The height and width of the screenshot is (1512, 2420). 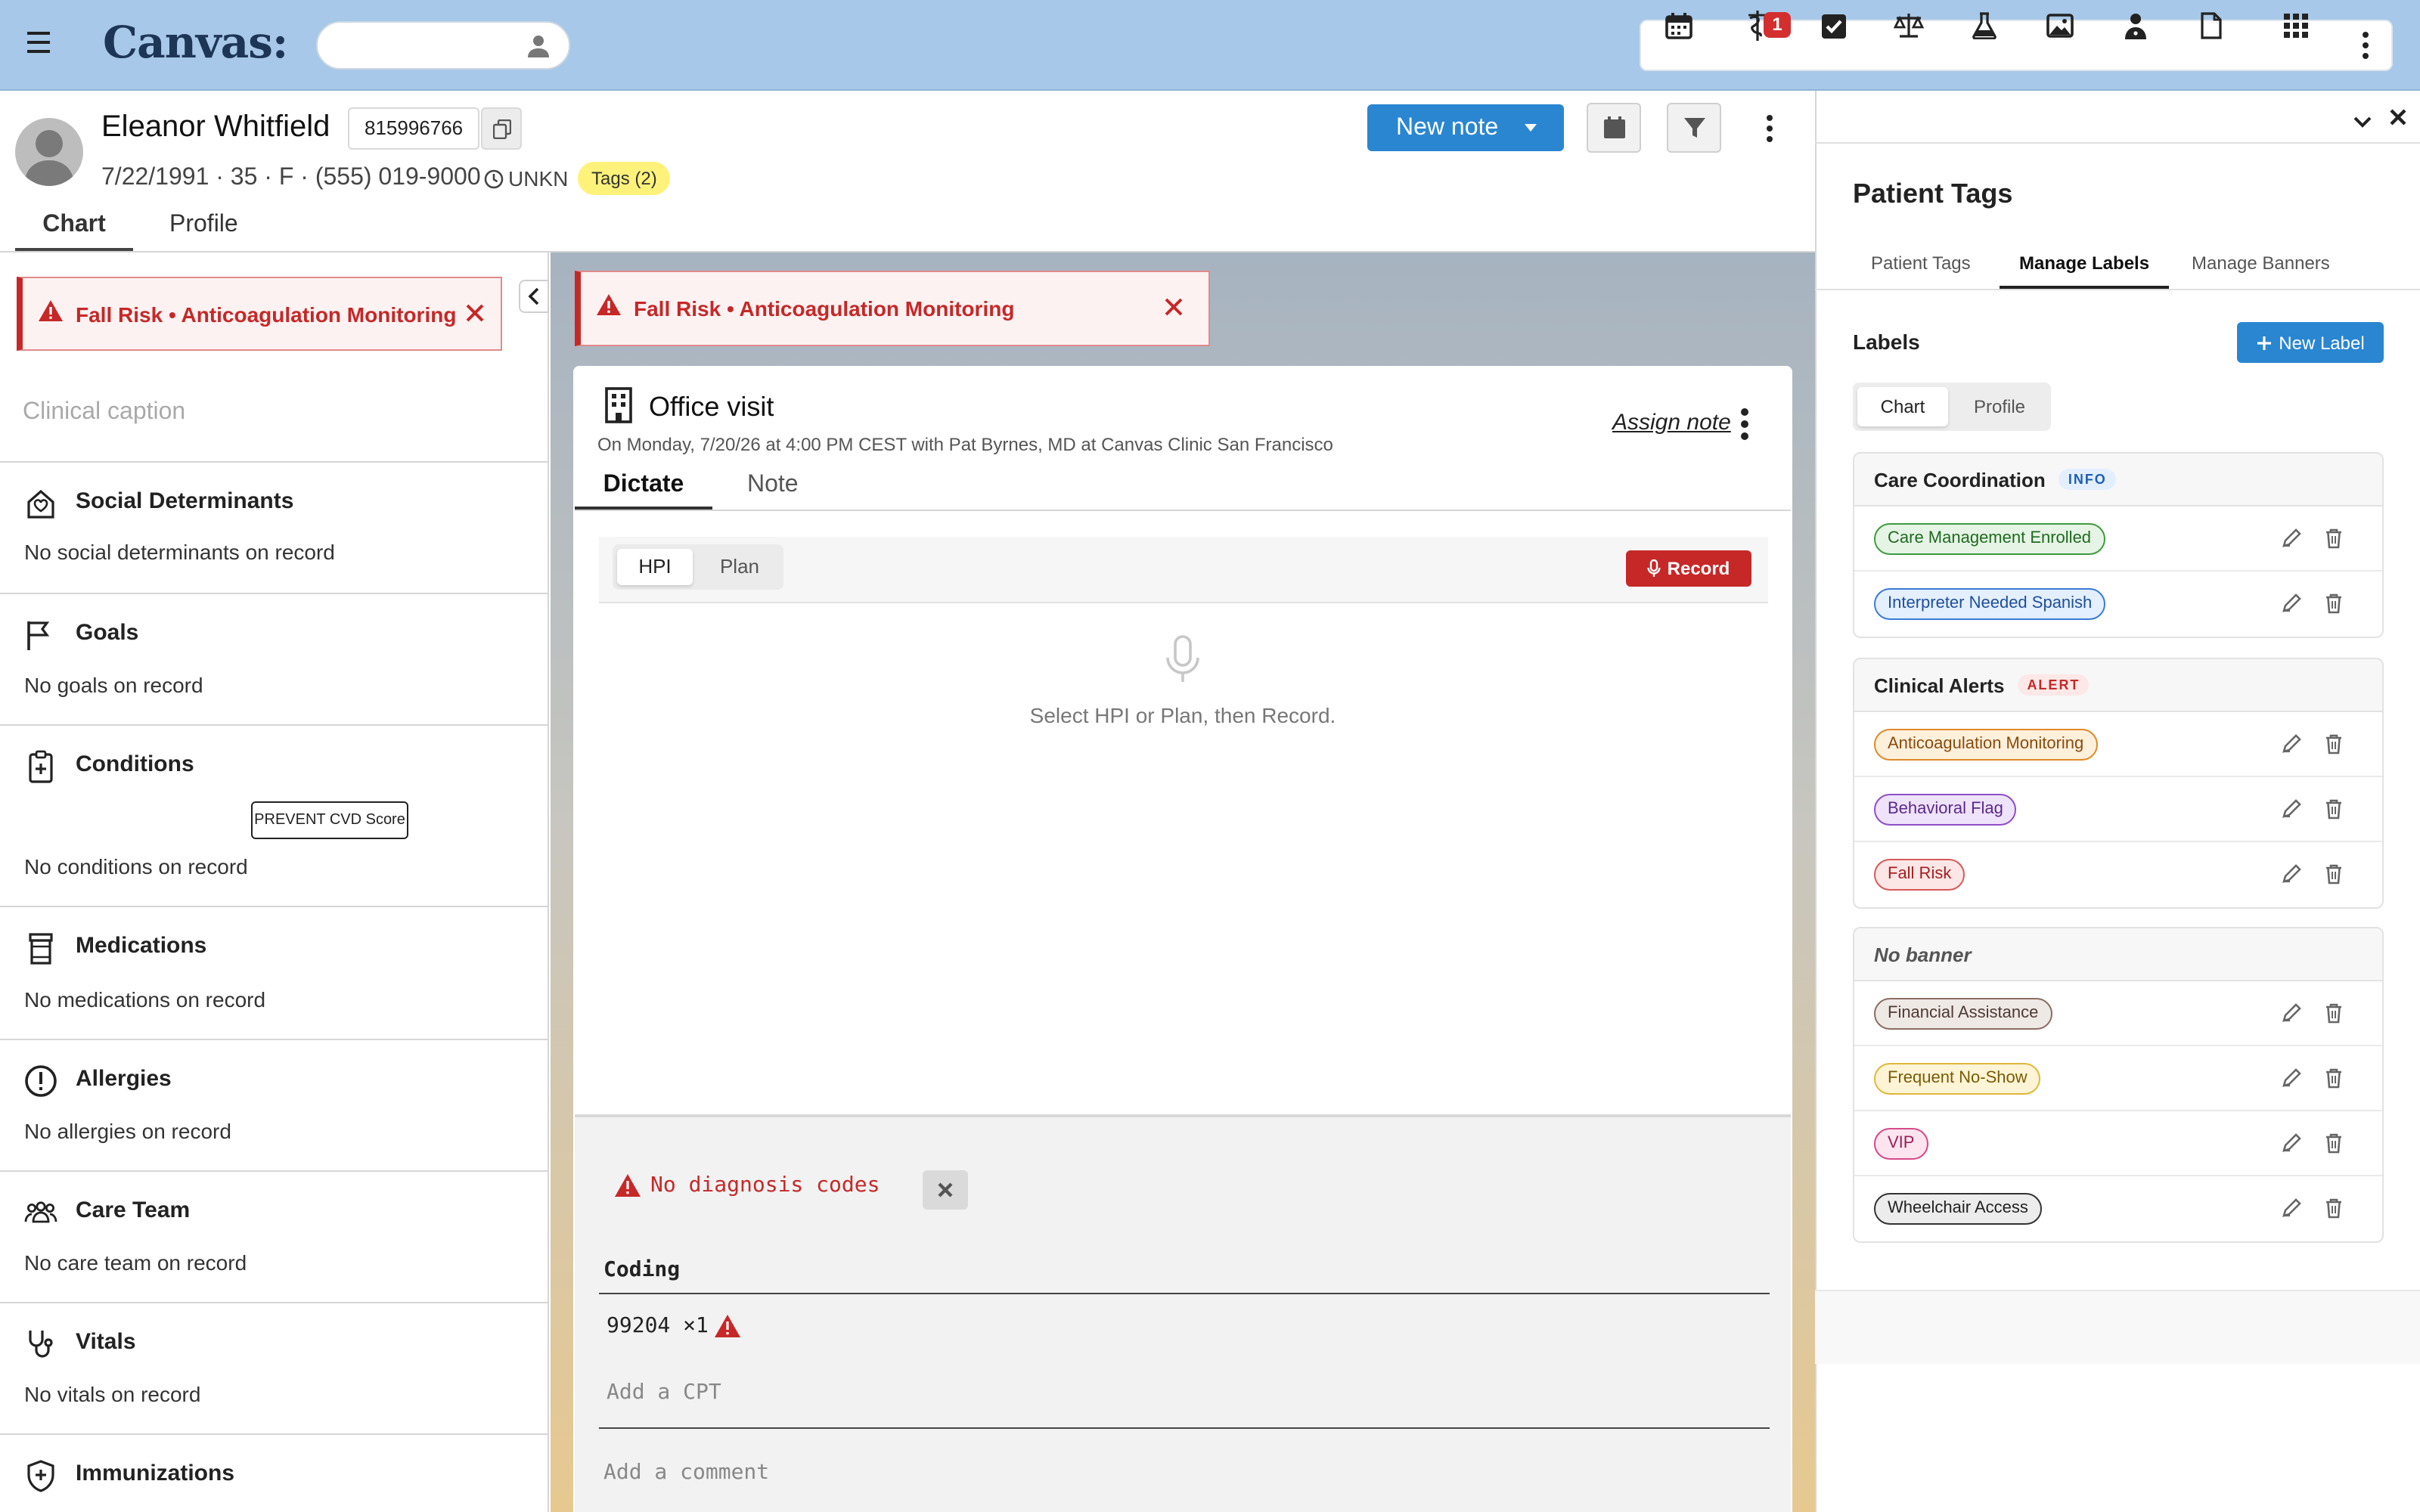 What do you see at coordinates (2118, 954) in the screenshot?
I see `label-group-header: No banner` at bounding box center [2118, 954].